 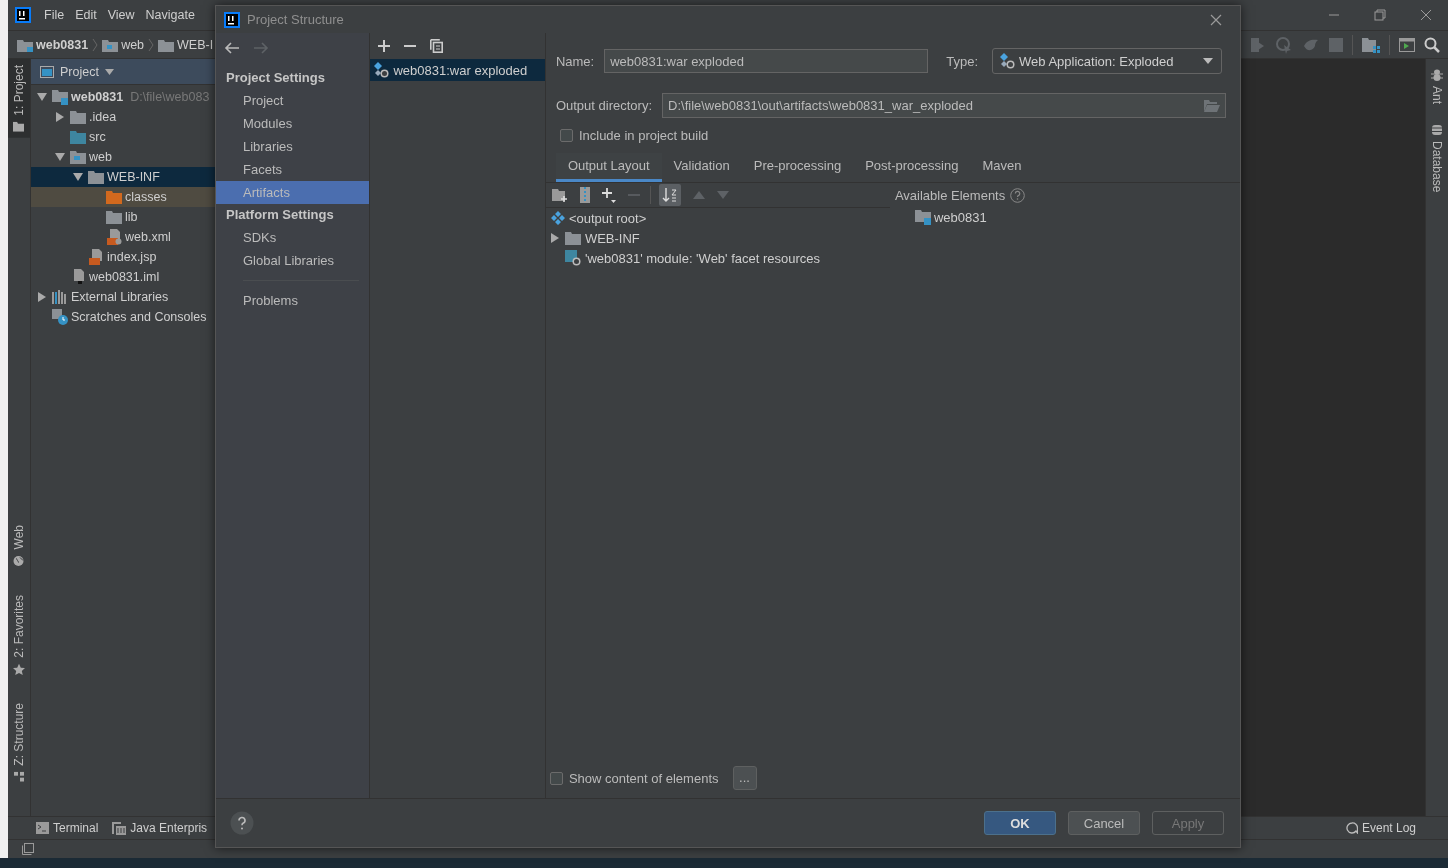 What do you see at coordinates (575, 61) in the screenshot?
I see `field-label: Name:` at bounding box center [575, 61].